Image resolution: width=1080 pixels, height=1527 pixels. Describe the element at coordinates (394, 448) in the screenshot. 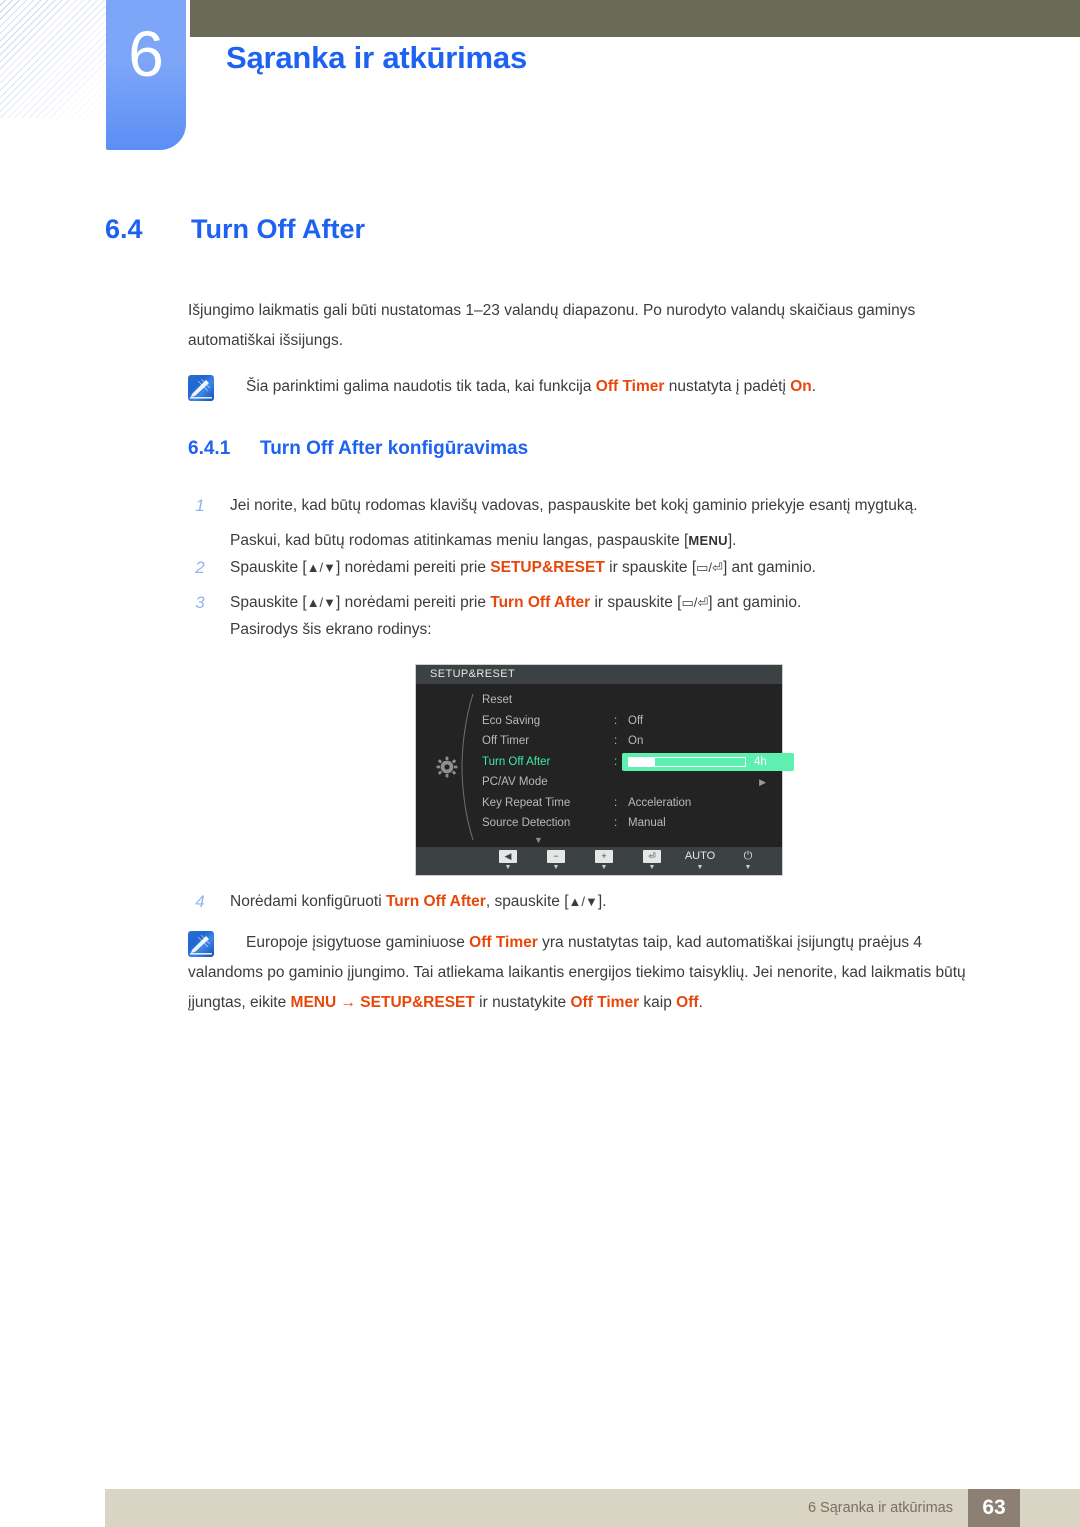

I see `subsection-title: Turn Off After konfigūravimas` at that location.